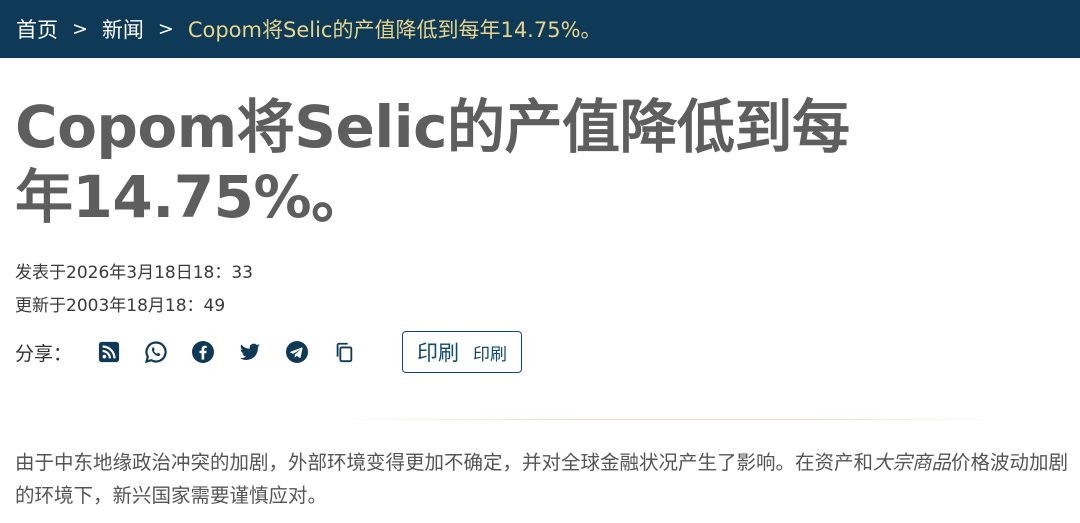 This screenshot has width=1080, height=523. I want to click on facebook-icon, so click(203, 352).